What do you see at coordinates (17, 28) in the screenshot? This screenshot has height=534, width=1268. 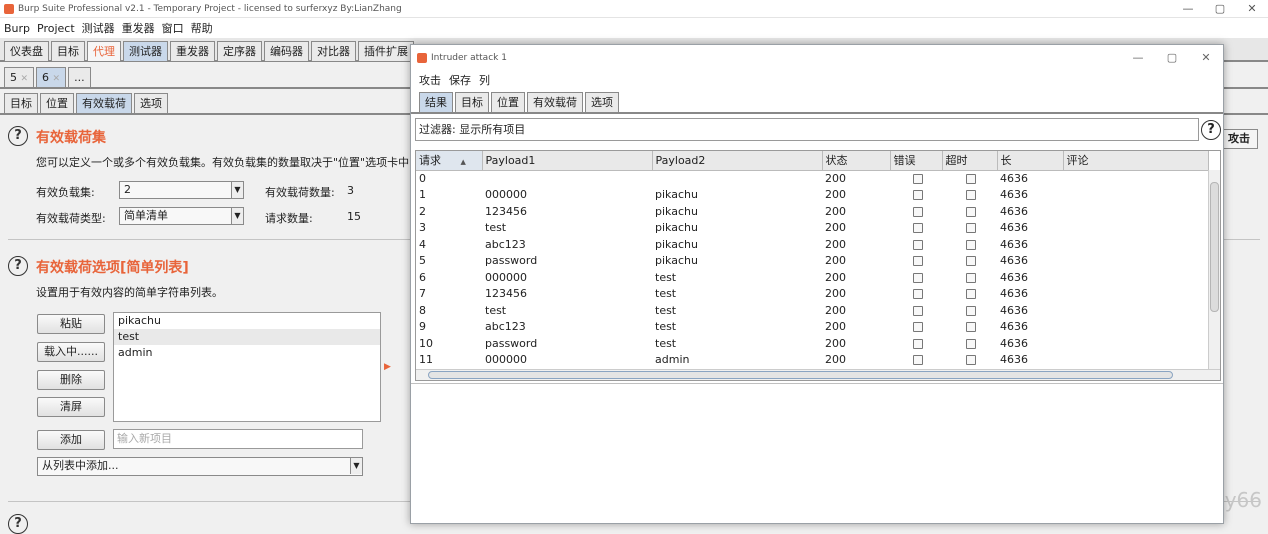 I see `menu-burp: Burp` at bounding box center [17, 28].